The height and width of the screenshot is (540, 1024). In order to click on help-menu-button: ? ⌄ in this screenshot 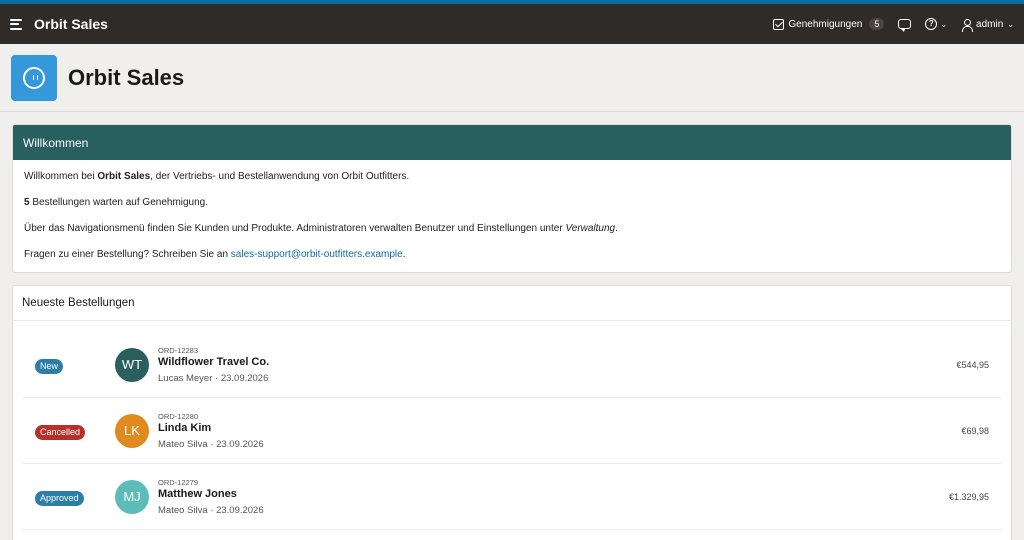, I will do `click(936, 24)`.